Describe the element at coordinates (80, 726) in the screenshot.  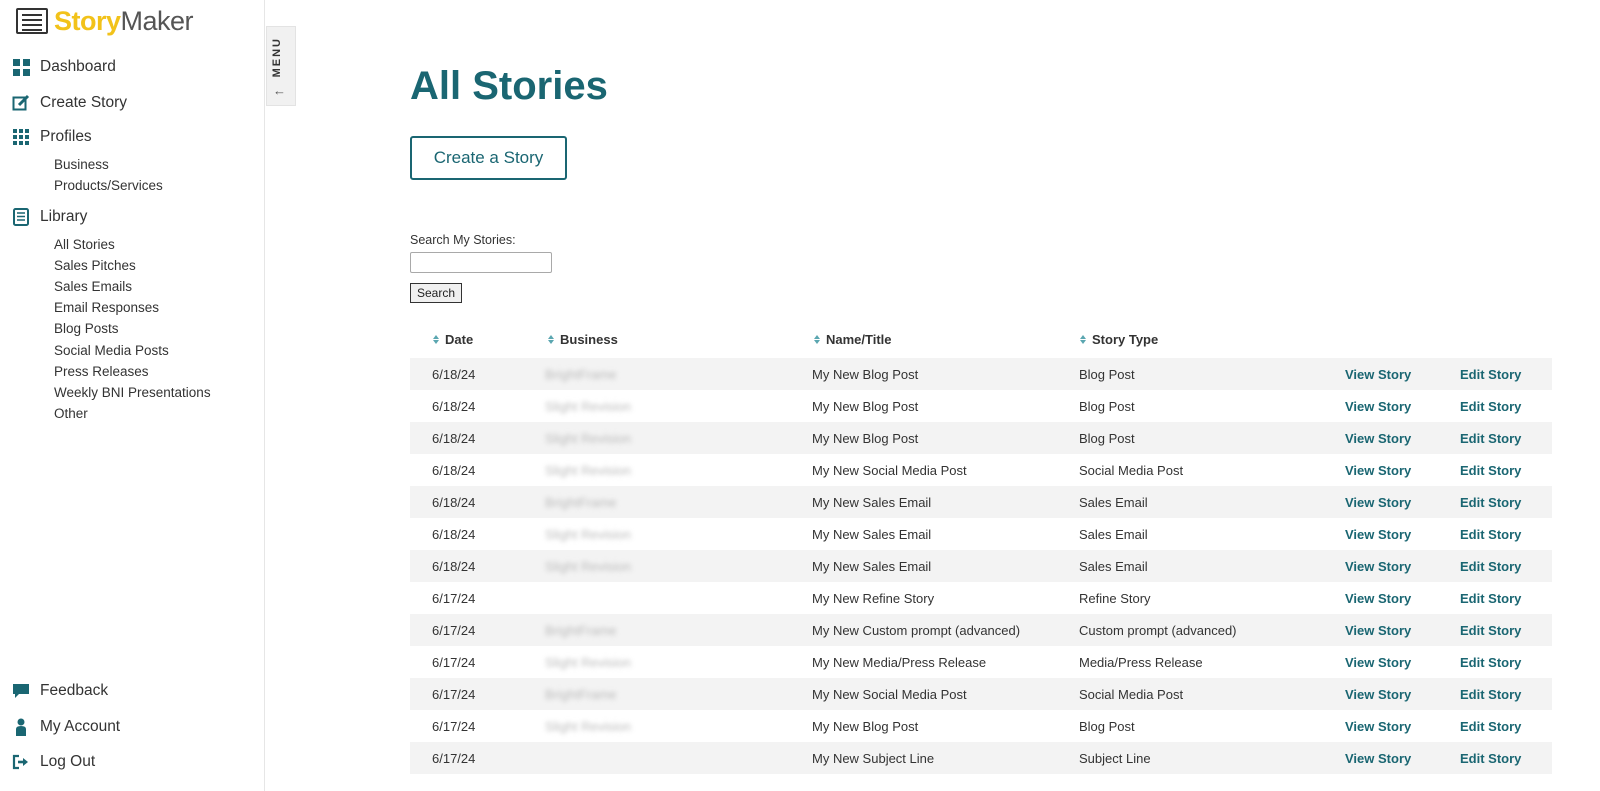
I see `sidebar-item-label: My Account` at that location.